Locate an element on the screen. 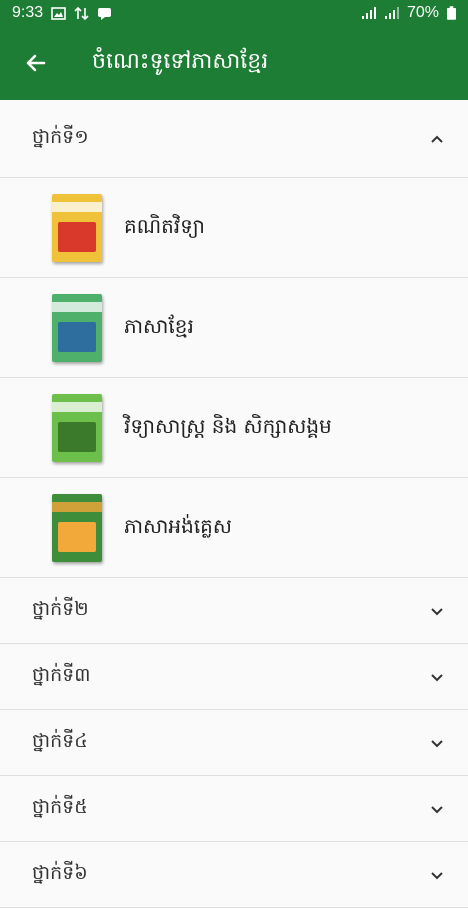  book-item-english: ភាសាអង់គ្លេស is located at coordinates (234, 528).